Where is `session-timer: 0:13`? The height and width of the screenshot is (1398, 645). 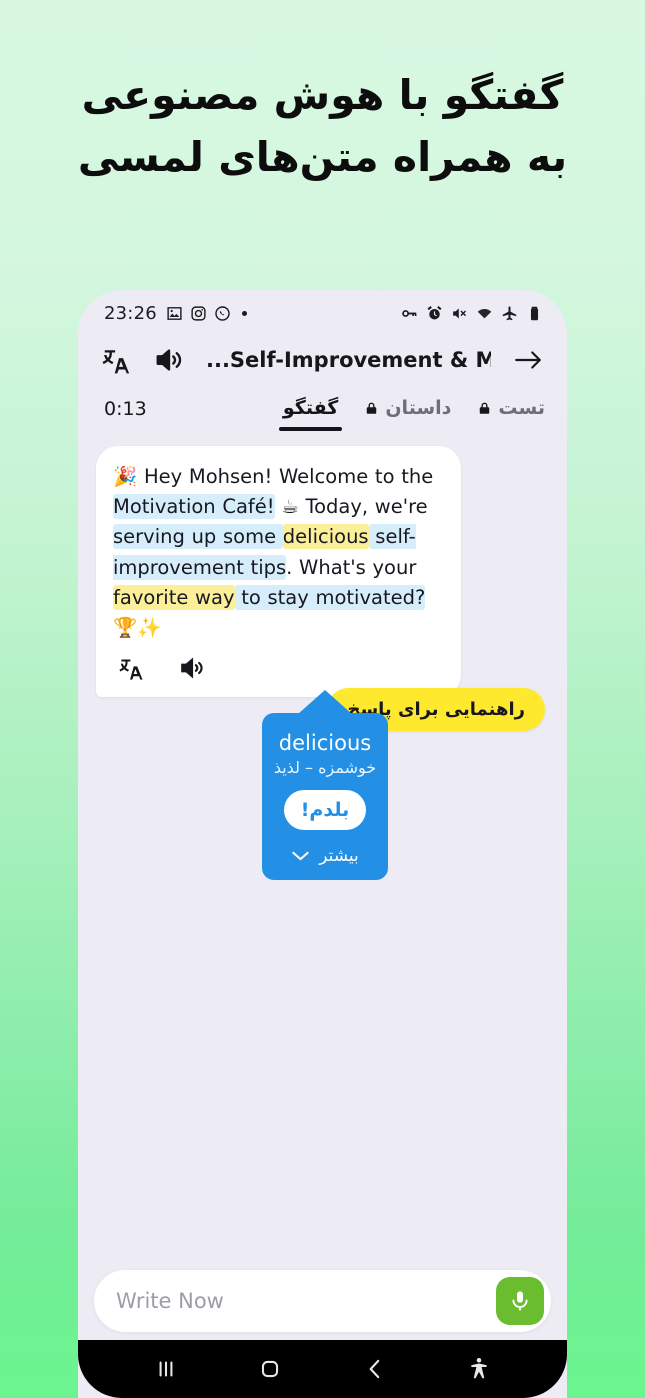 session-timer: 0:13 is located at coordinates (125, 409).